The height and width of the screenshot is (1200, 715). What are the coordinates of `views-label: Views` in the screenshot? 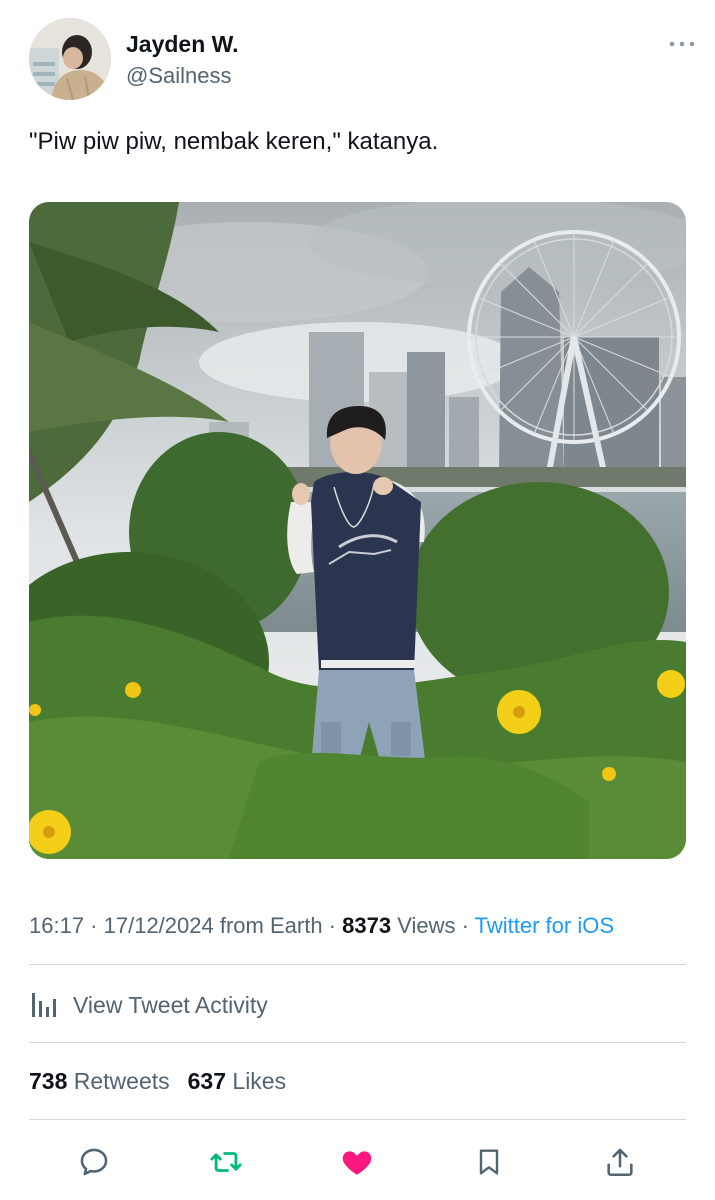 It's located at (426, 925).